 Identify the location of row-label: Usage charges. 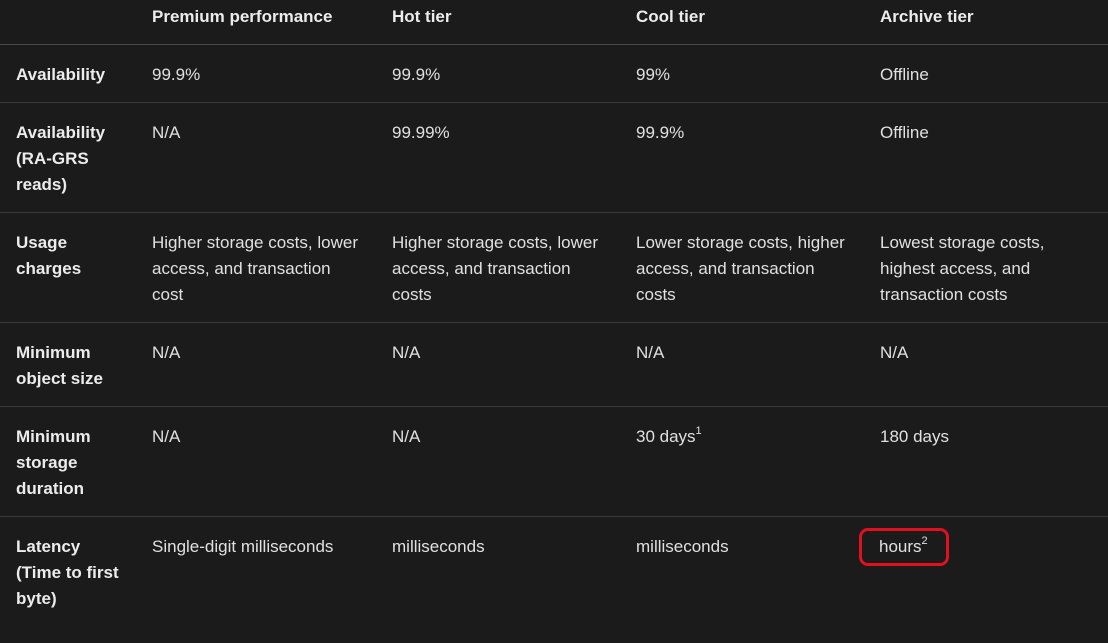
(68, 267).